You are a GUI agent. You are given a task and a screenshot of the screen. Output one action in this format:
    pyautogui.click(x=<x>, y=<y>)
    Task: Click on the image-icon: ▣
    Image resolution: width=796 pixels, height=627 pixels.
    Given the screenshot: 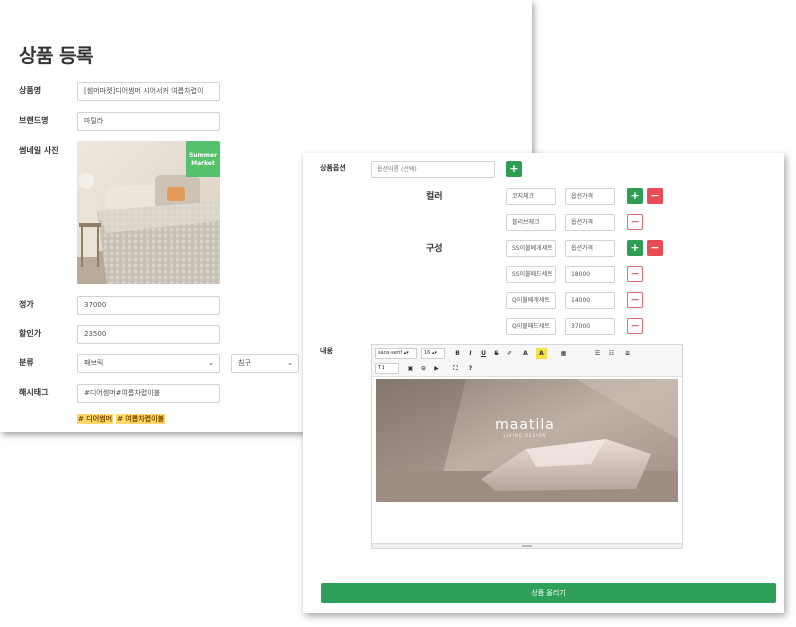 What is the action you would take?
    pyautogui.click(x=410, y=368)
    